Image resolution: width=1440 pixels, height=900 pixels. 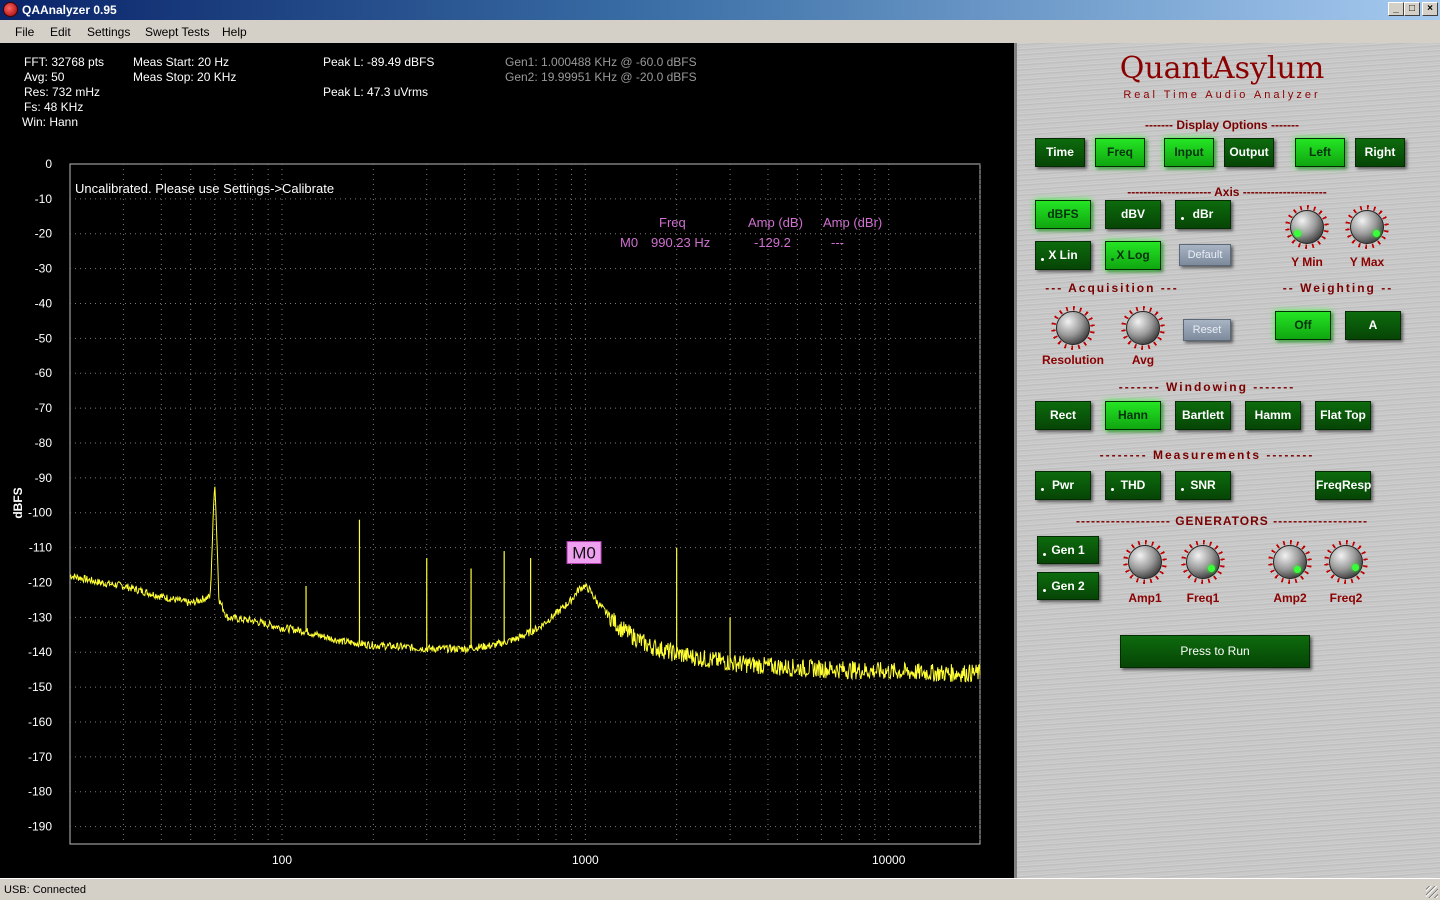 What do you see at coordinates (44, 199) in the screenshot?
I see `y-tick-label: -10` at bounding box center [44, 199].